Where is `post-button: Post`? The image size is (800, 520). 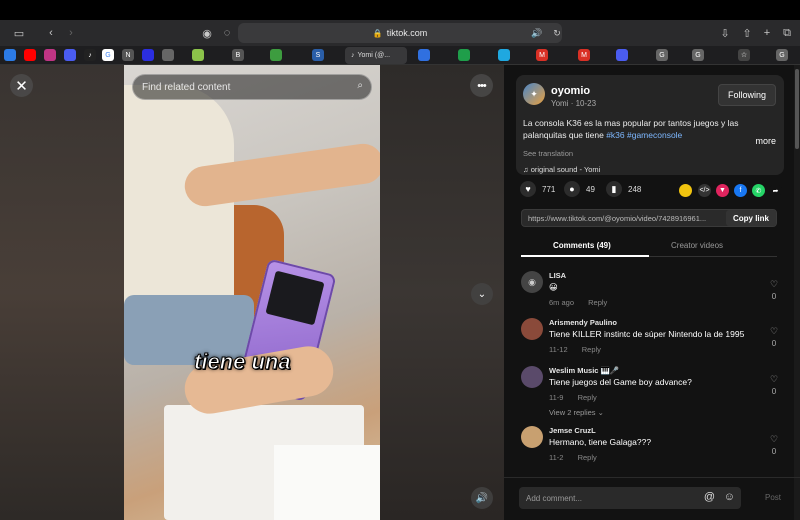 post-button: Post is located at coordinates (773, 497).